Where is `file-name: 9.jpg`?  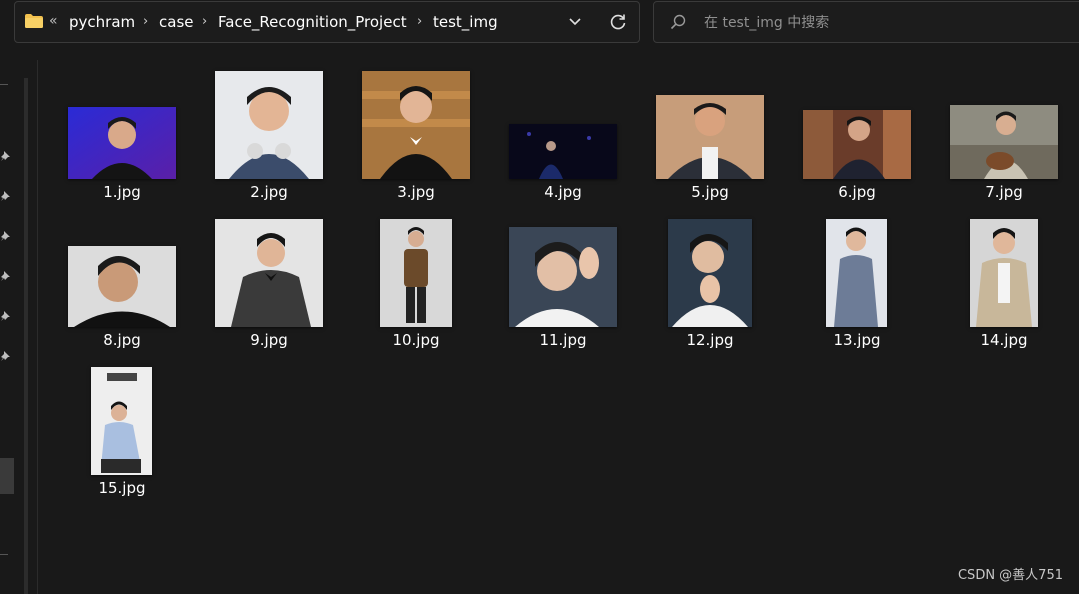
file-name: 9.jpg is located at coordinates (269, 340).